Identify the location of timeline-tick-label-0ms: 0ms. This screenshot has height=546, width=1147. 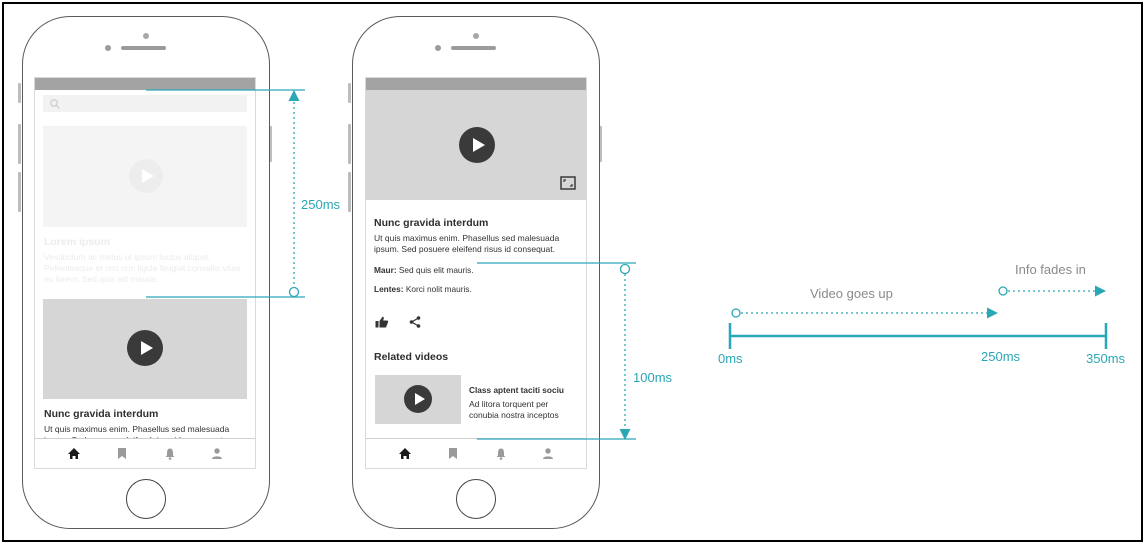
(730, 358).